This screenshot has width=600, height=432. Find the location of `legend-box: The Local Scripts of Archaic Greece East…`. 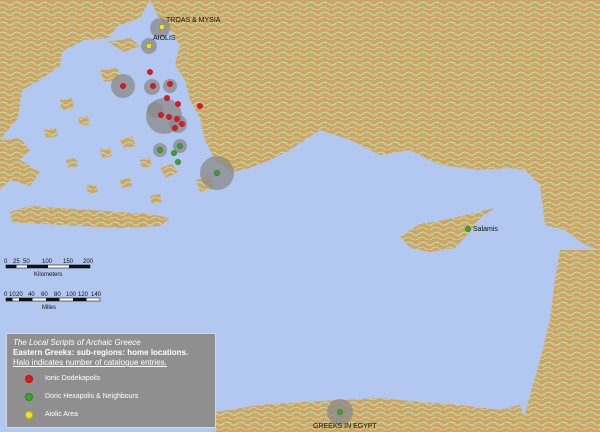

legend-box: The Local Scripts of Archaic Greece East… is located at coordinates (111, 380).